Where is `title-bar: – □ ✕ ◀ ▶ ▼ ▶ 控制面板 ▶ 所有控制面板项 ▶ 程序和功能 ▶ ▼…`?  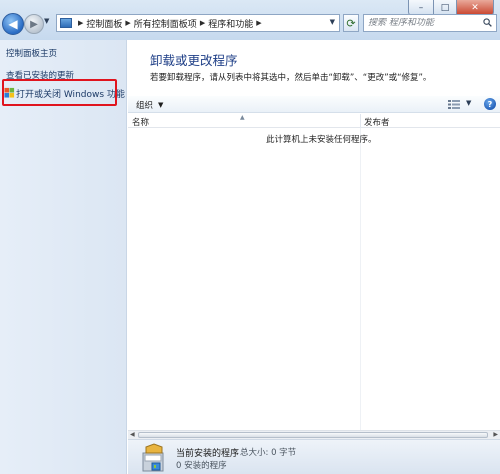 title-bar: – □ ✕ ◀ ▶ ▼ ▶ 控制面板 ▶ 所有控制面板项 ▶ 程序和功能 ▶ ▼… is located at coordinates (250, 20).